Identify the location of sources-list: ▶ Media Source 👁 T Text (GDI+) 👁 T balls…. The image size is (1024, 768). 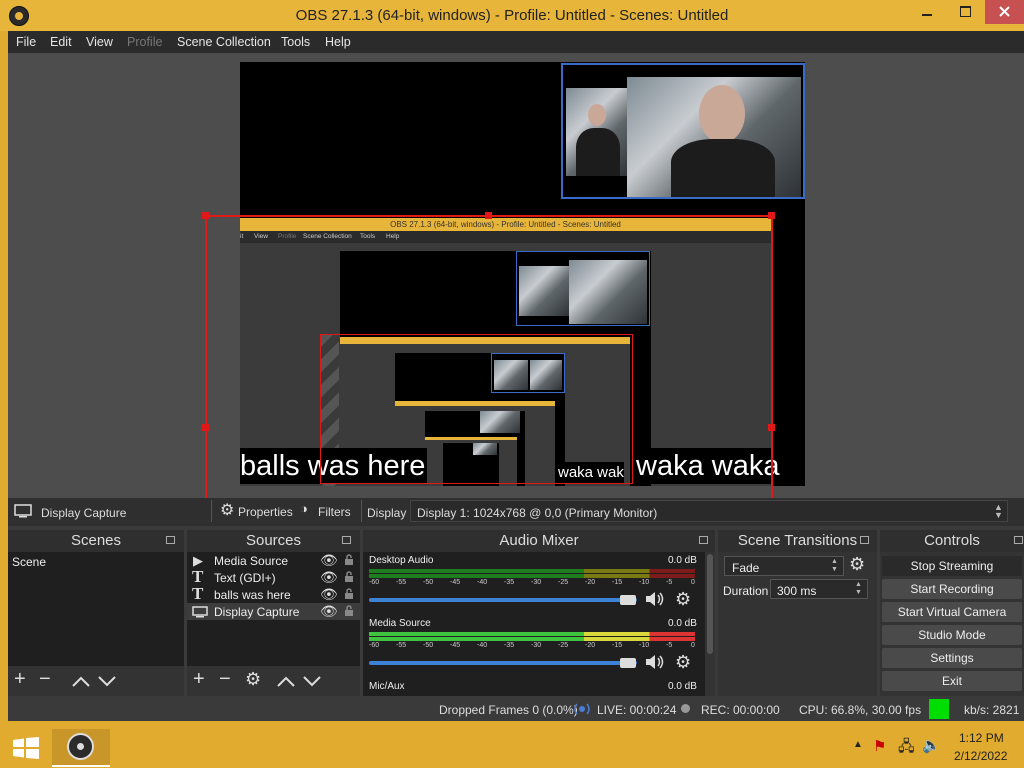
(273, 609).